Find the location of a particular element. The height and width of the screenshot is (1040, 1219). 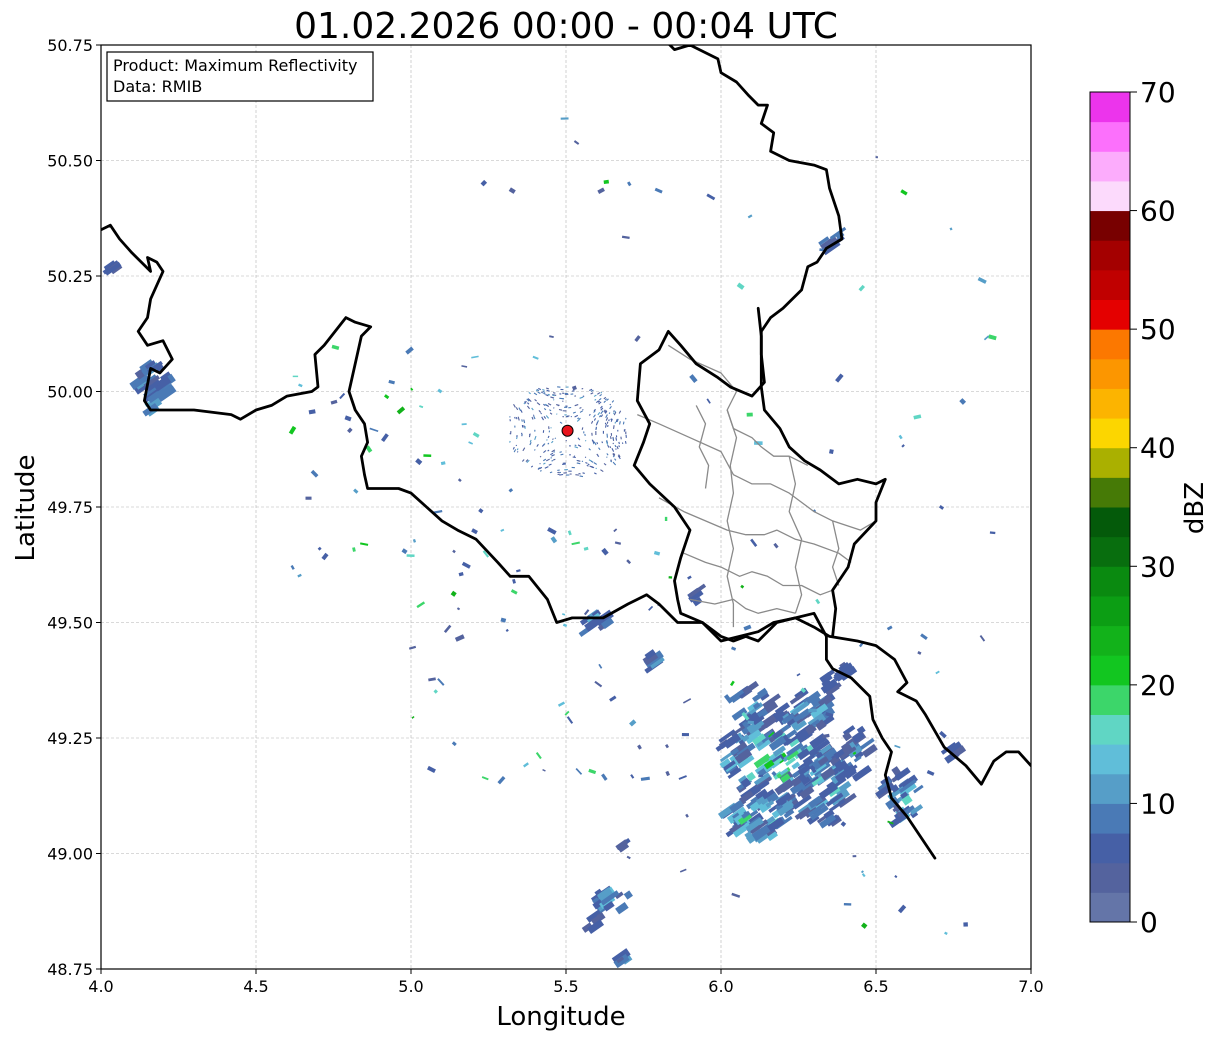

radar-site-dot is located at coordinates (567, 430).